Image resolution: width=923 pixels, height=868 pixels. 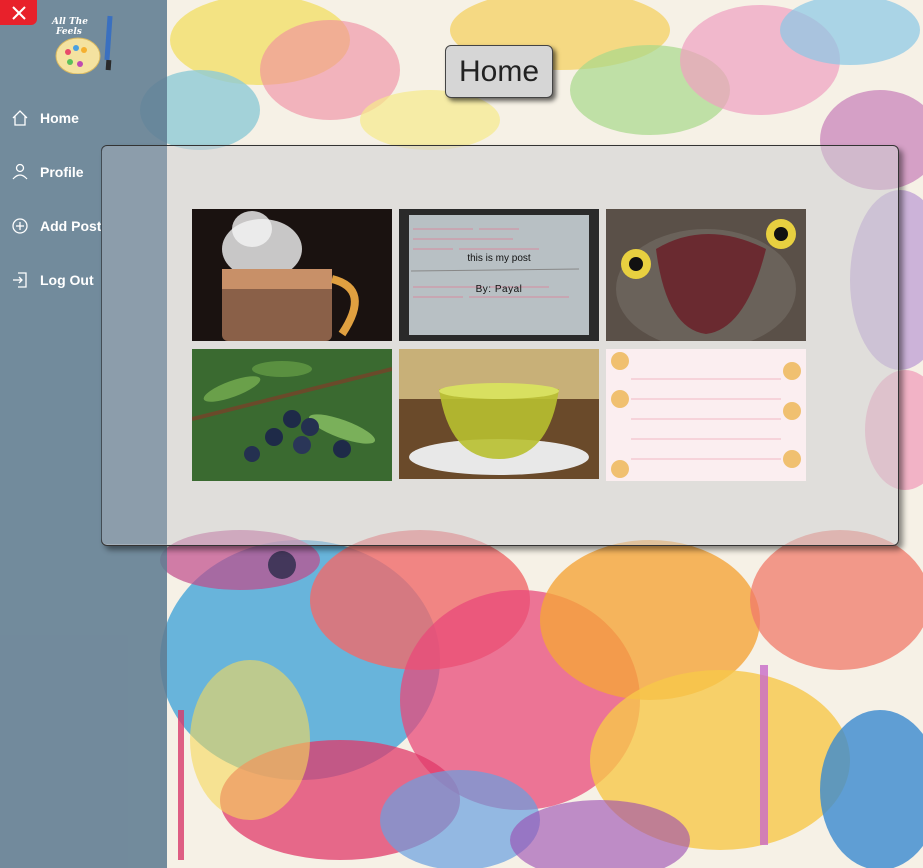 What do you see at coordinates (134, 345) in the screenshot?
I see `sidebar-overlap` at bounding box center [134, 345].